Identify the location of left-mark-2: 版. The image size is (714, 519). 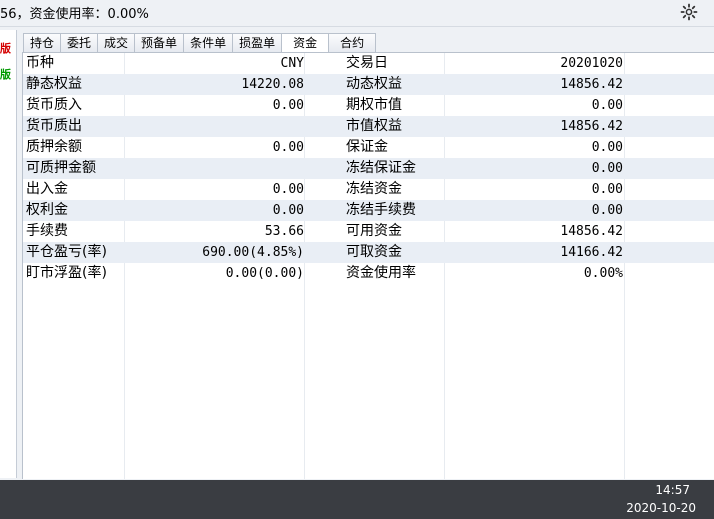
(5, 74).